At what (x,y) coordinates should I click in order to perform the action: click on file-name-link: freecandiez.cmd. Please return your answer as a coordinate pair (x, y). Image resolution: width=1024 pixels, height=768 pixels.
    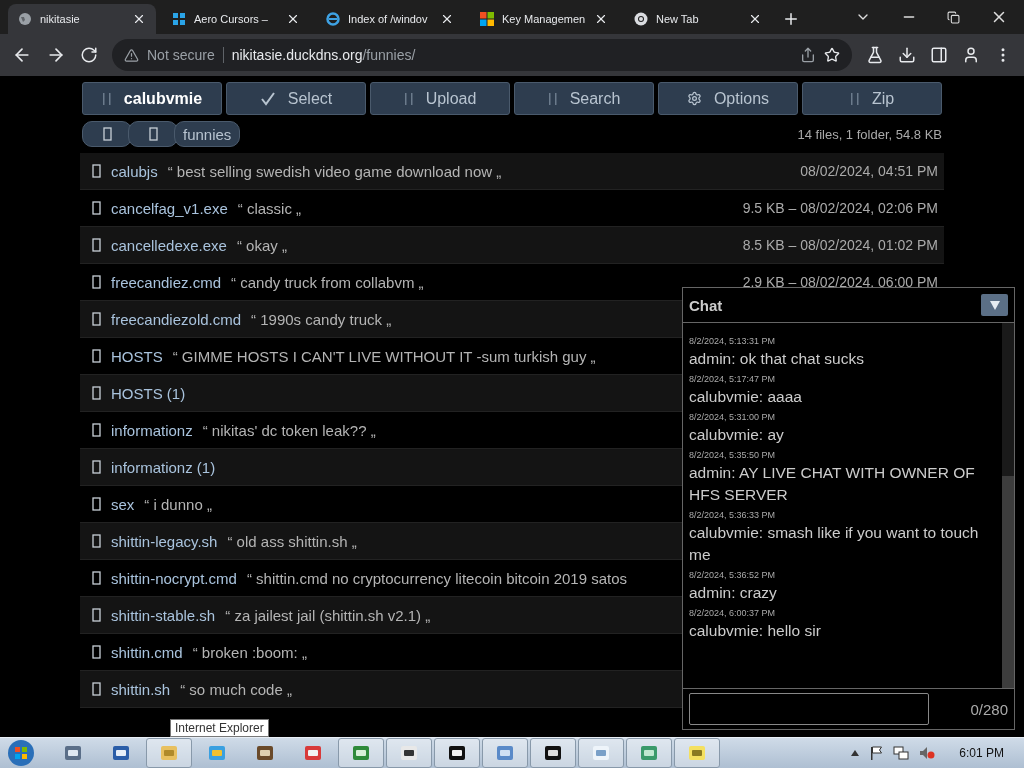
    Looking at the image, I should click on (166, 282).